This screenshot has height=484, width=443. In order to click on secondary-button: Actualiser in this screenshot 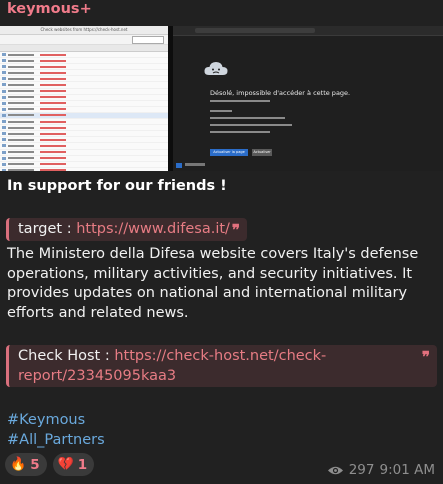, I will do `click(262, 152)`.